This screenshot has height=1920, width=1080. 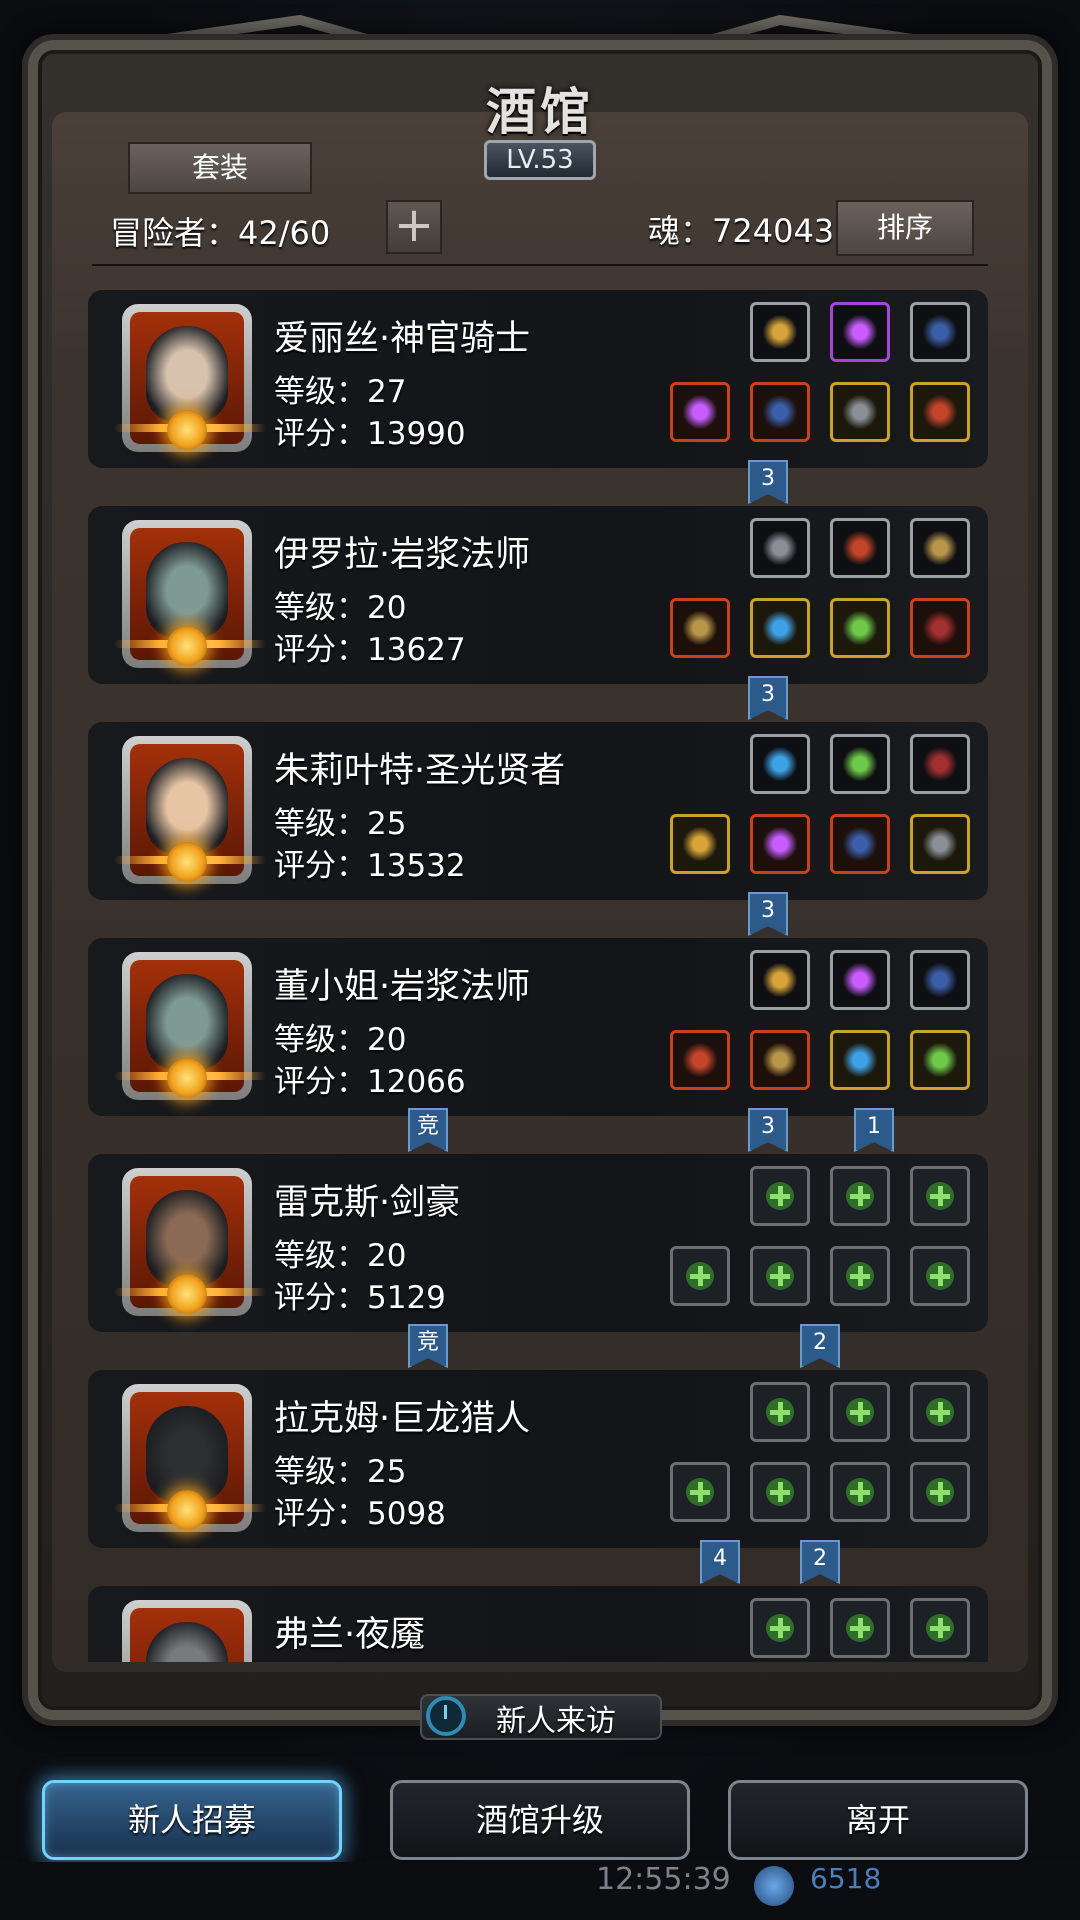 What do you see at coordinates (192, 1820) in the screenshot?
I see `recruit-button: 新人招募` at bounding box center [192, 1820].